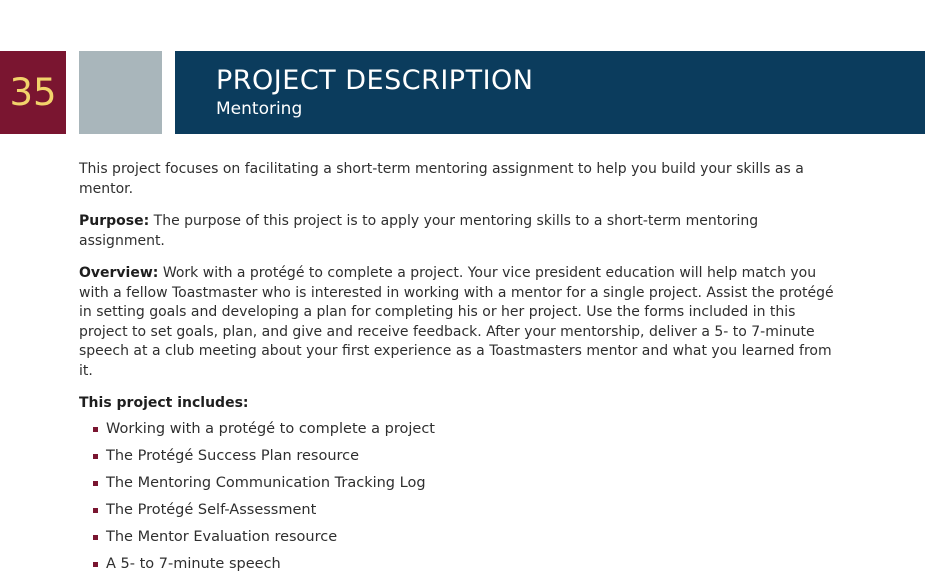 The image size is (925, 582). Describe the element at coordinates (466, 460) in the screenshot. I see `list-item: The Protégé Success Plan resource` at that location.